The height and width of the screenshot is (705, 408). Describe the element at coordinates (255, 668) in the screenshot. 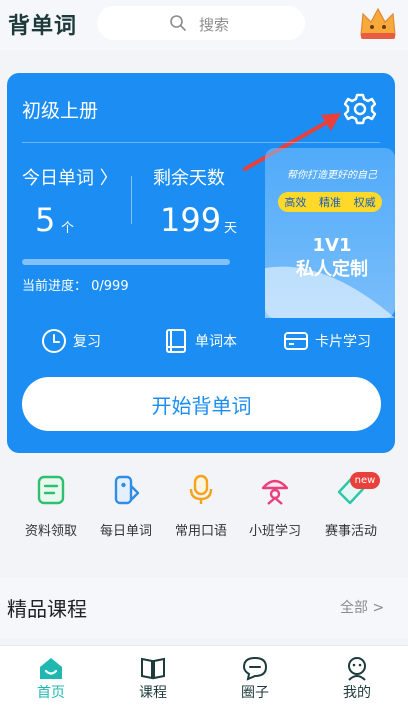

I see `chat-icon` at that location.